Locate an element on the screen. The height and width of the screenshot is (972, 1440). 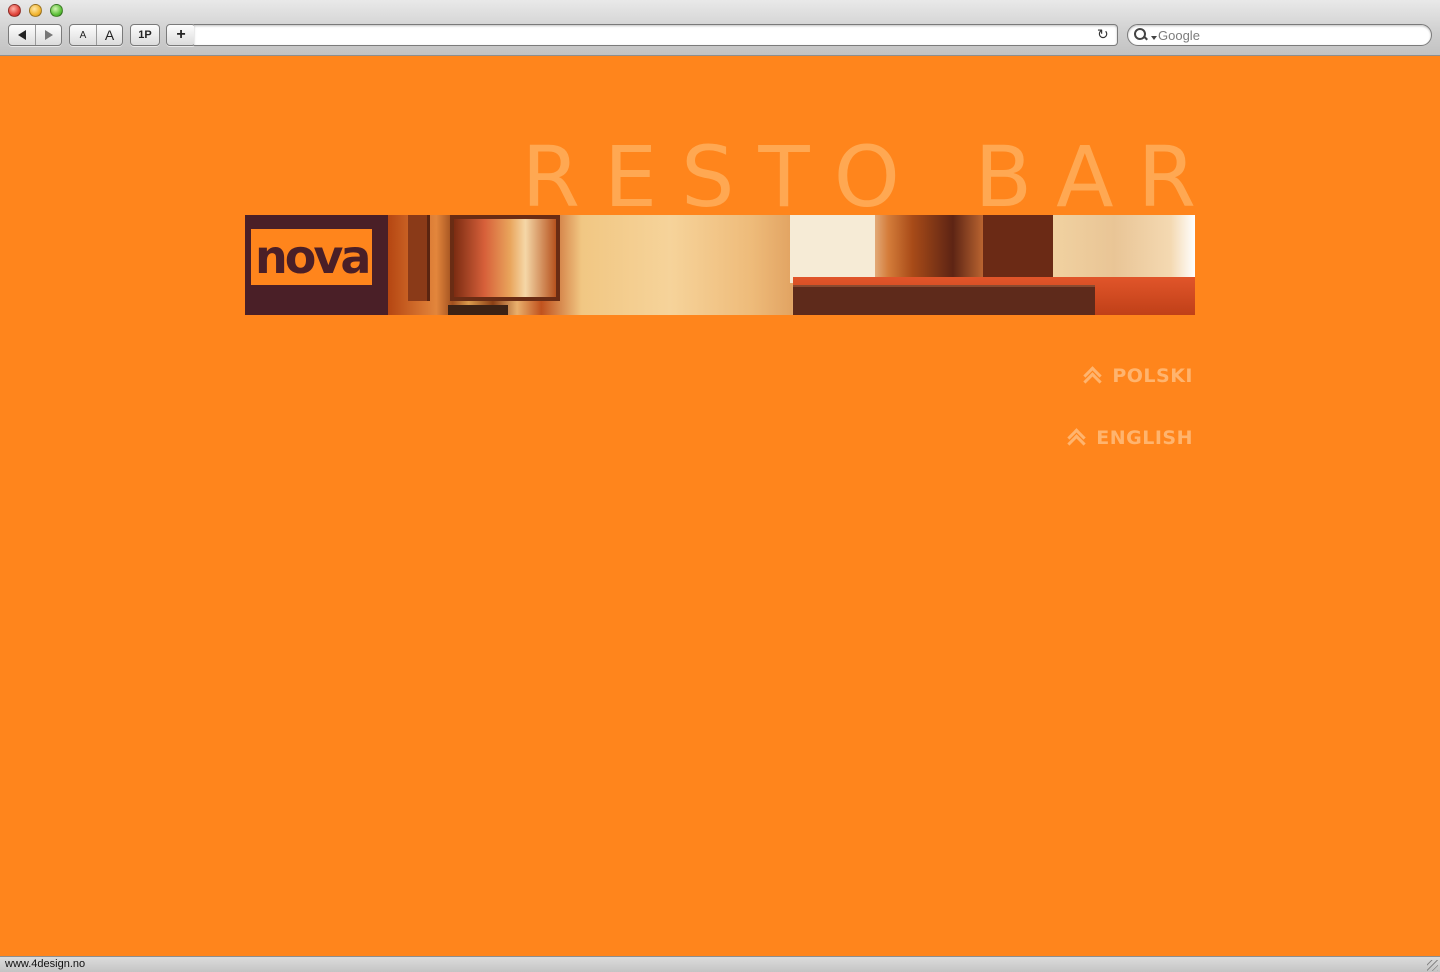
search-input is located at coordinates (1294, 35).